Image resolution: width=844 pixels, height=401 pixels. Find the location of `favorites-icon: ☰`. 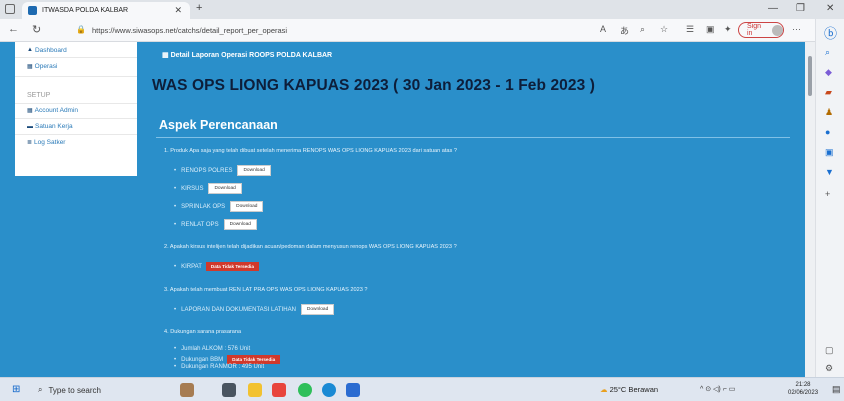

favorites-icon: ☰ is located at coordinates (690, 29).